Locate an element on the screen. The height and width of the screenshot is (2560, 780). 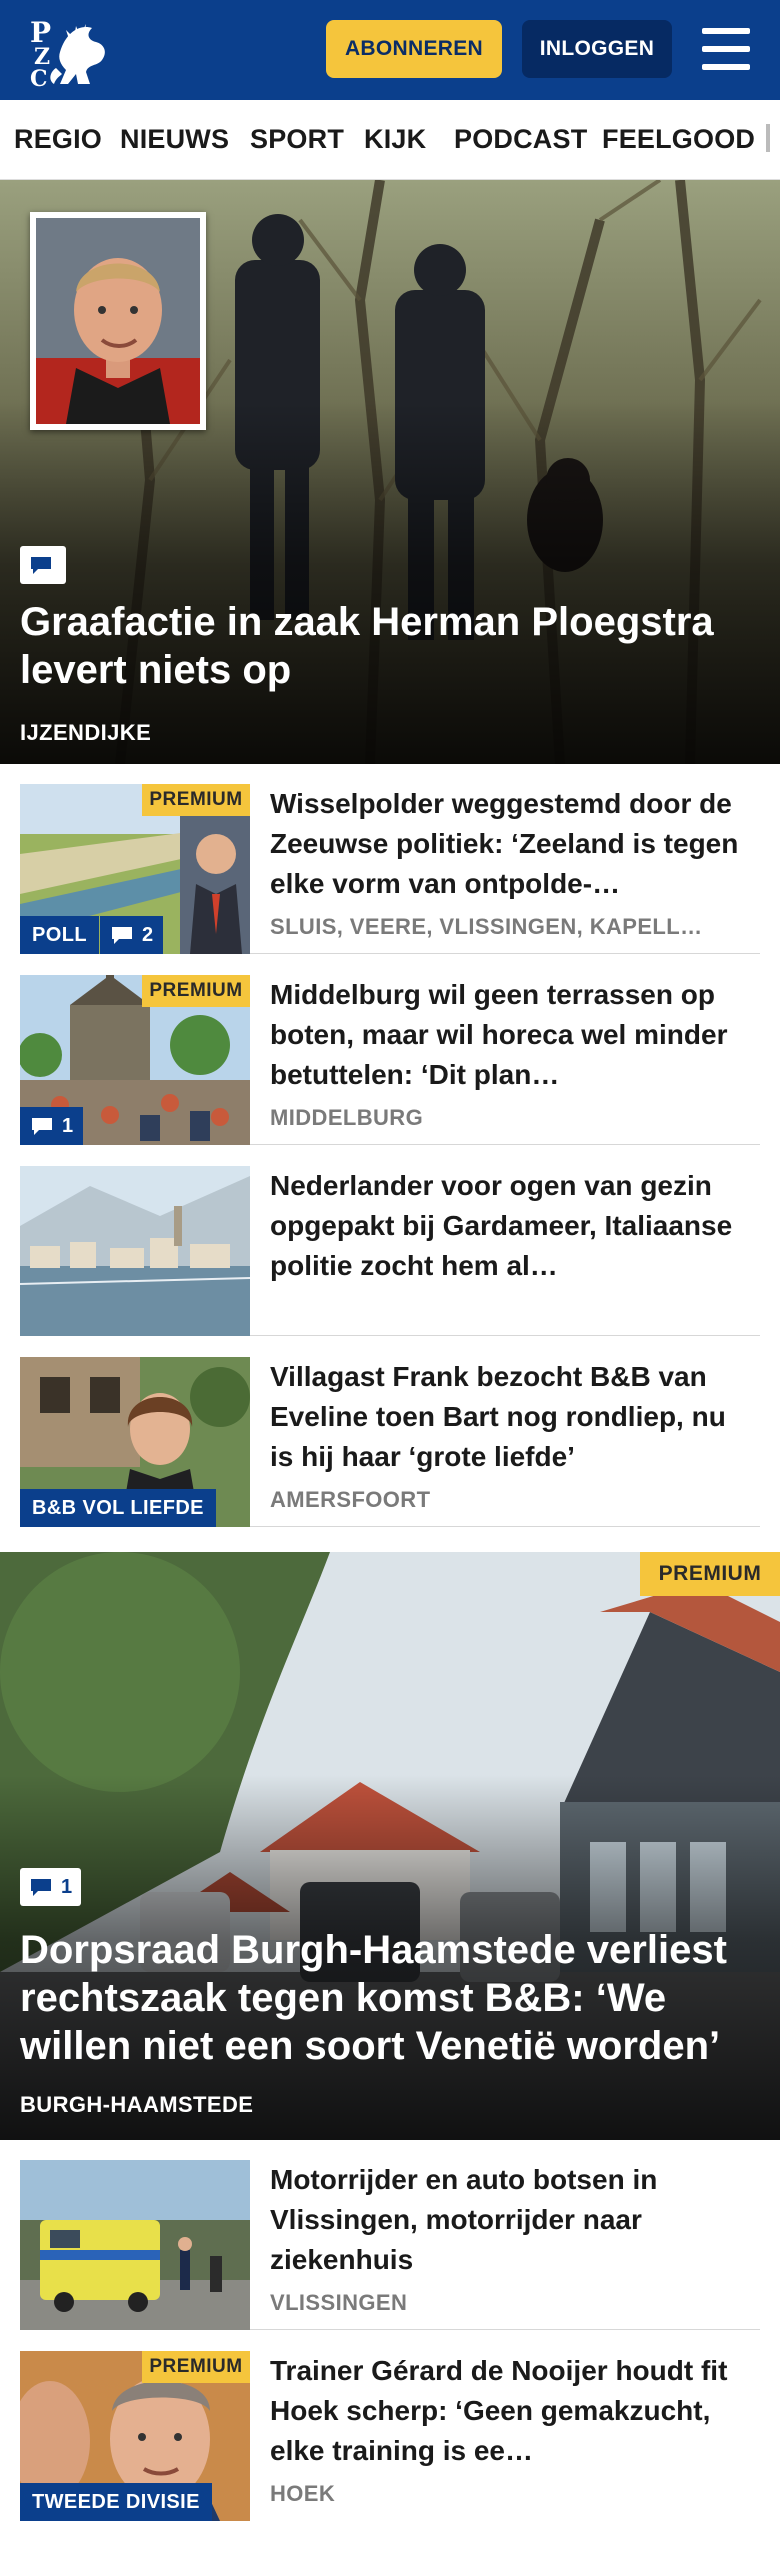
nav-item-podcast: PODCAST is located at coordinates (520, 139).